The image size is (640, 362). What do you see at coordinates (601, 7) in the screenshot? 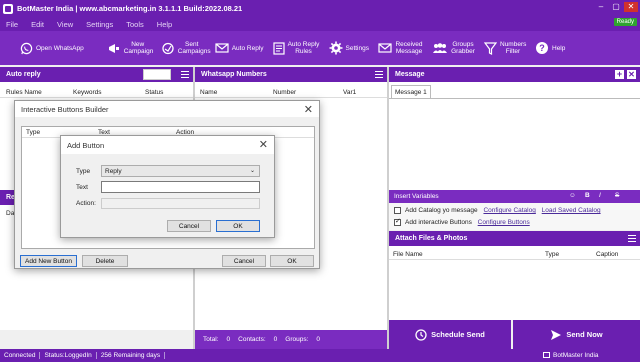
I see `minimize-icon: –` at bounding box center [601, 7].